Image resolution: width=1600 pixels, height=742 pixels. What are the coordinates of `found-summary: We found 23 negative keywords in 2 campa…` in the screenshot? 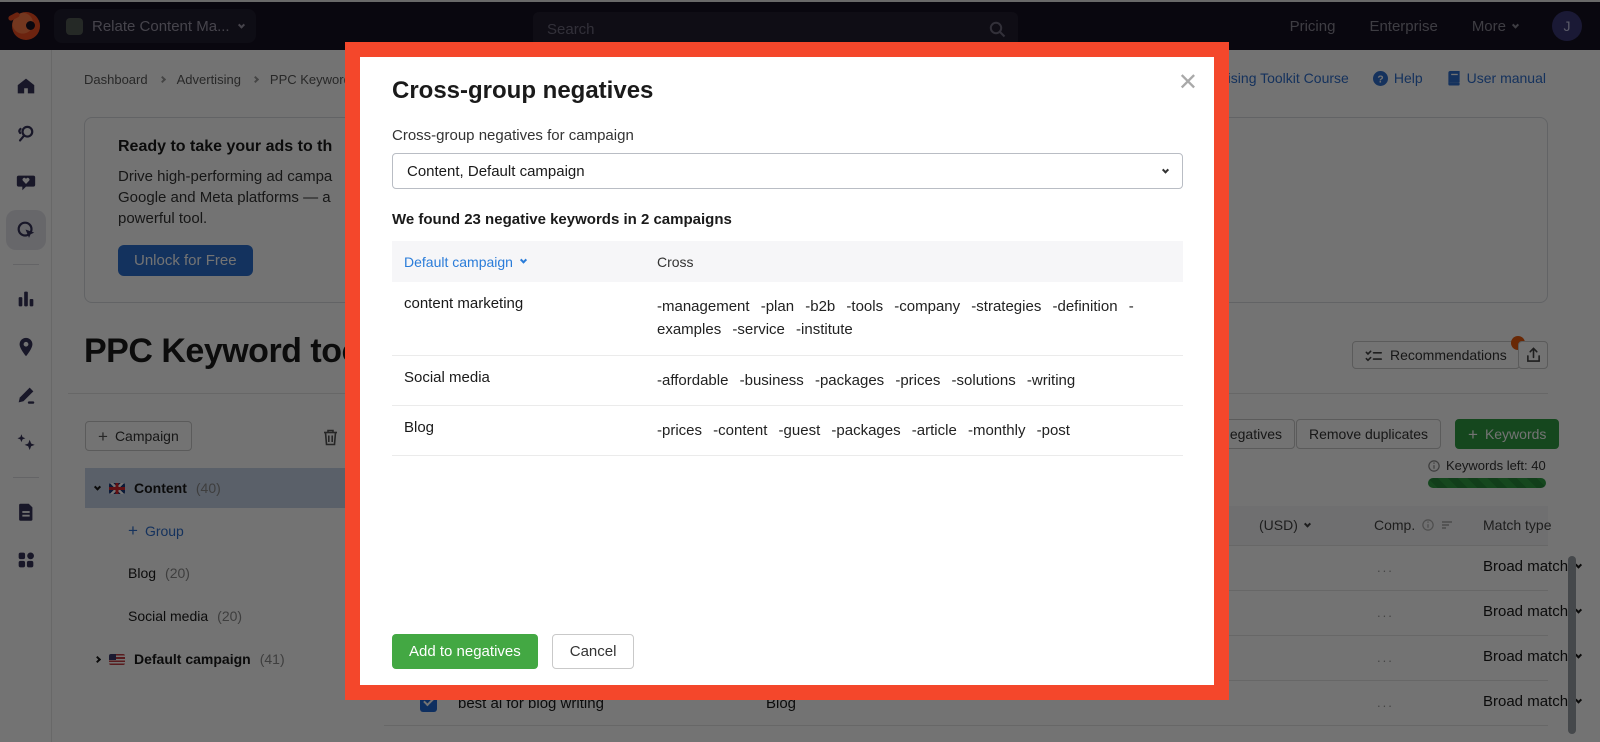 It's located at (562, 219).